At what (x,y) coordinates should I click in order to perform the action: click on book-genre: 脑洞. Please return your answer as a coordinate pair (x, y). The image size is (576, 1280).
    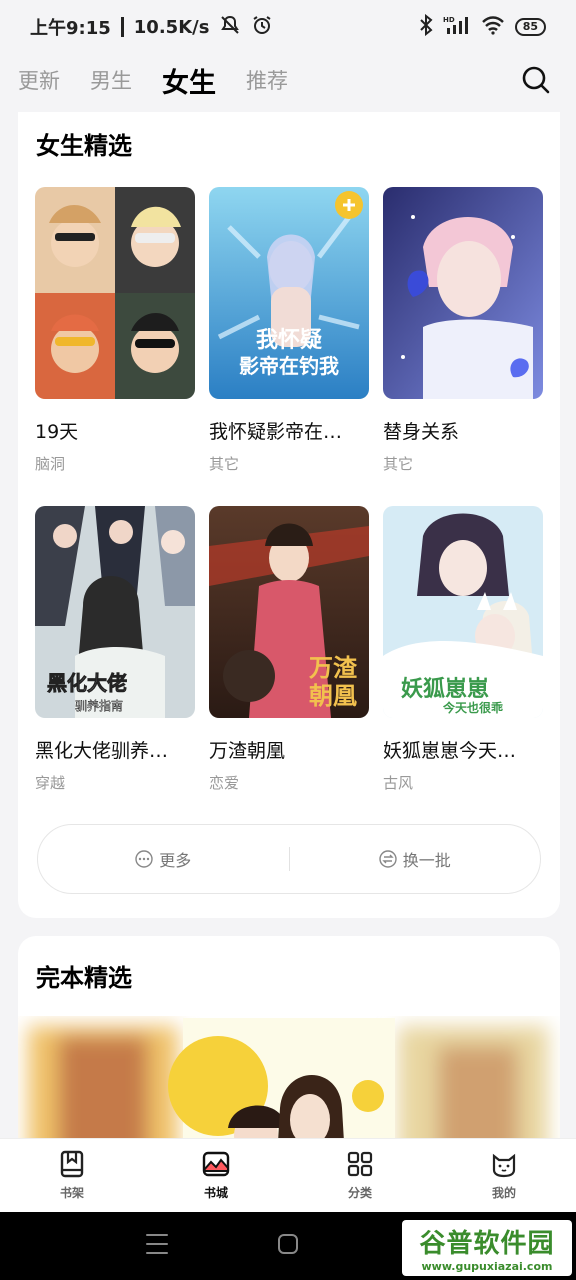
    Looking at the image, I should click on (50, 464).